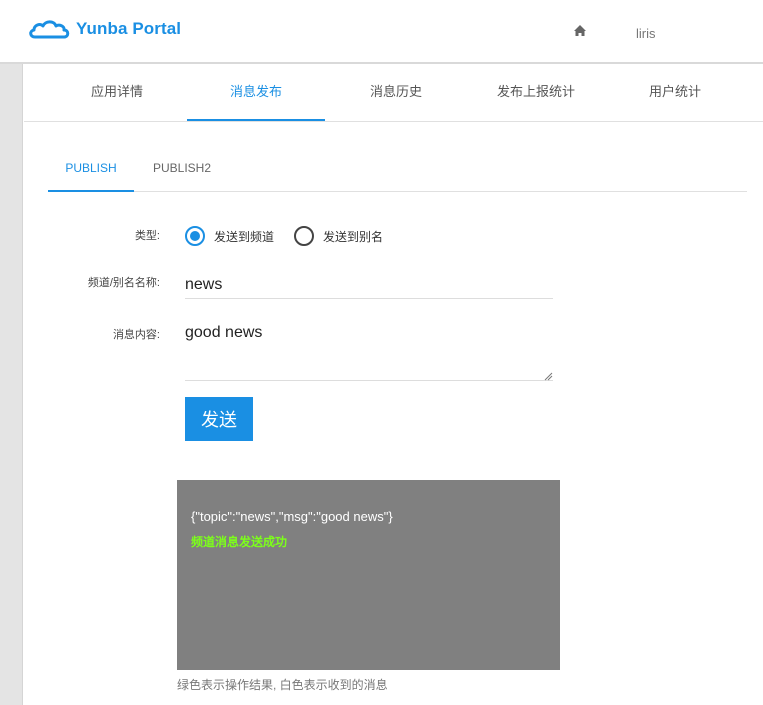 This screenshot has height=705, width=763. I want to click on cloud-icon, so click(49, 29).